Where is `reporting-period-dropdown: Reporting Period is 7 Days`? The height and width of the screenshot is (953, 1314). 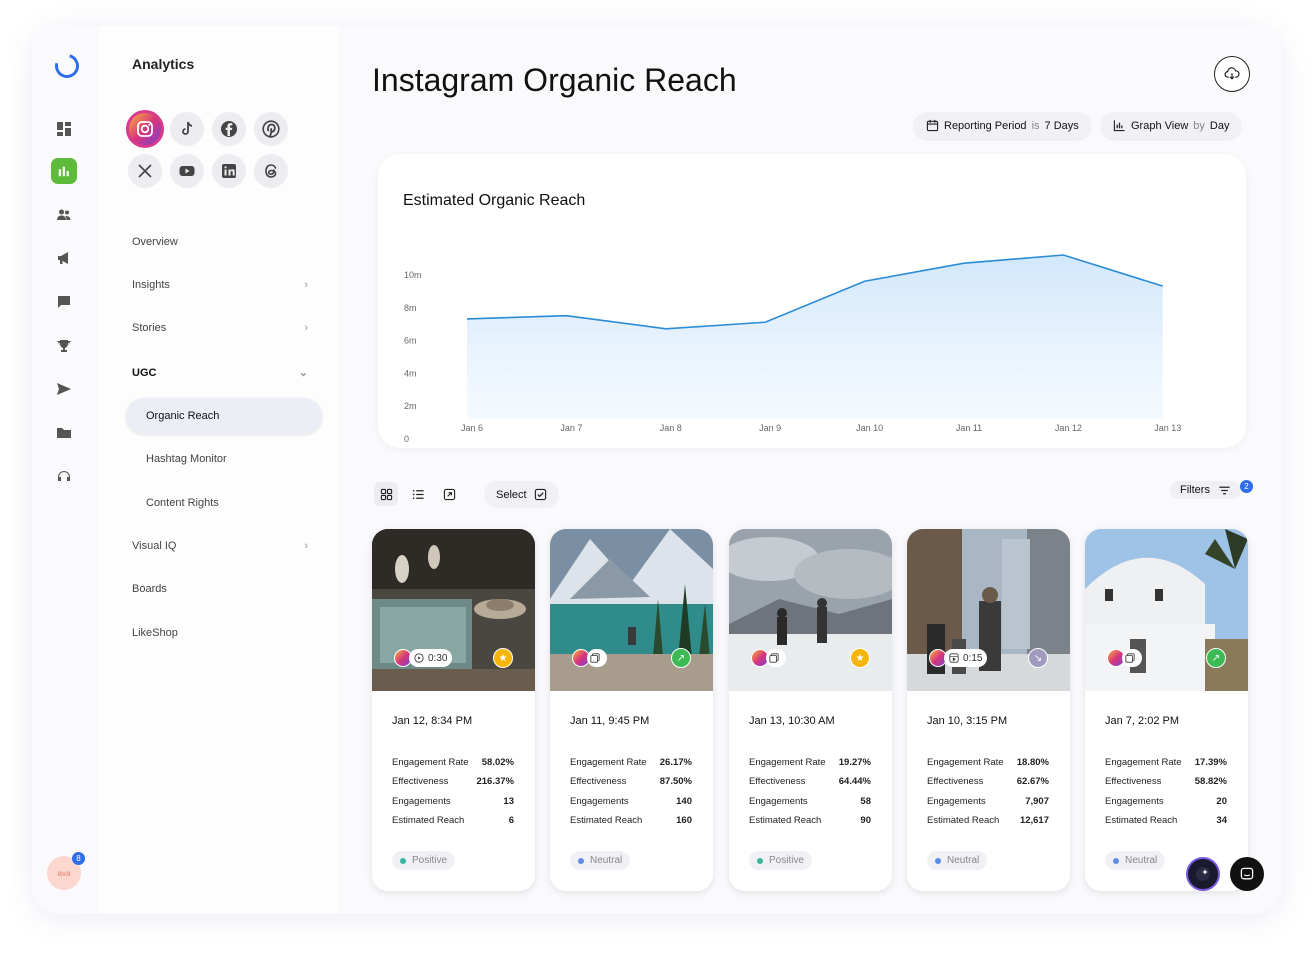 reporting-period-dropdown: Reporting Period is 7 Days is located at coordinates (1002, 125).